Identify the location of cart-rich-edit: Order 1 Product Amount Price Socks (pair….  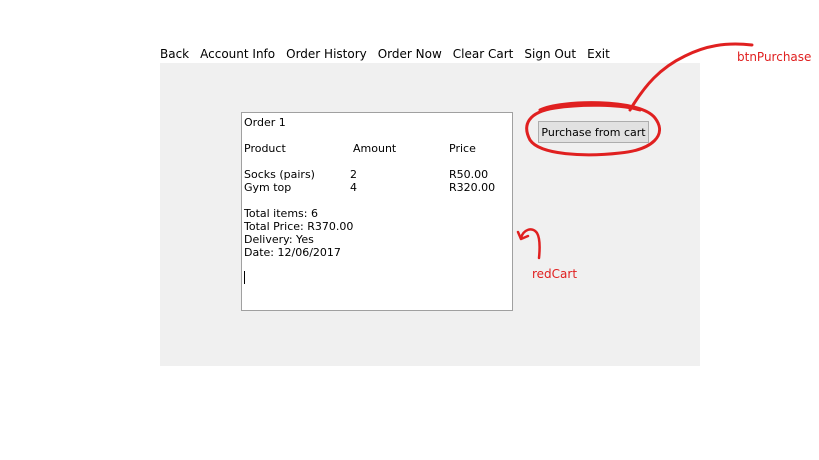
(377, 211).